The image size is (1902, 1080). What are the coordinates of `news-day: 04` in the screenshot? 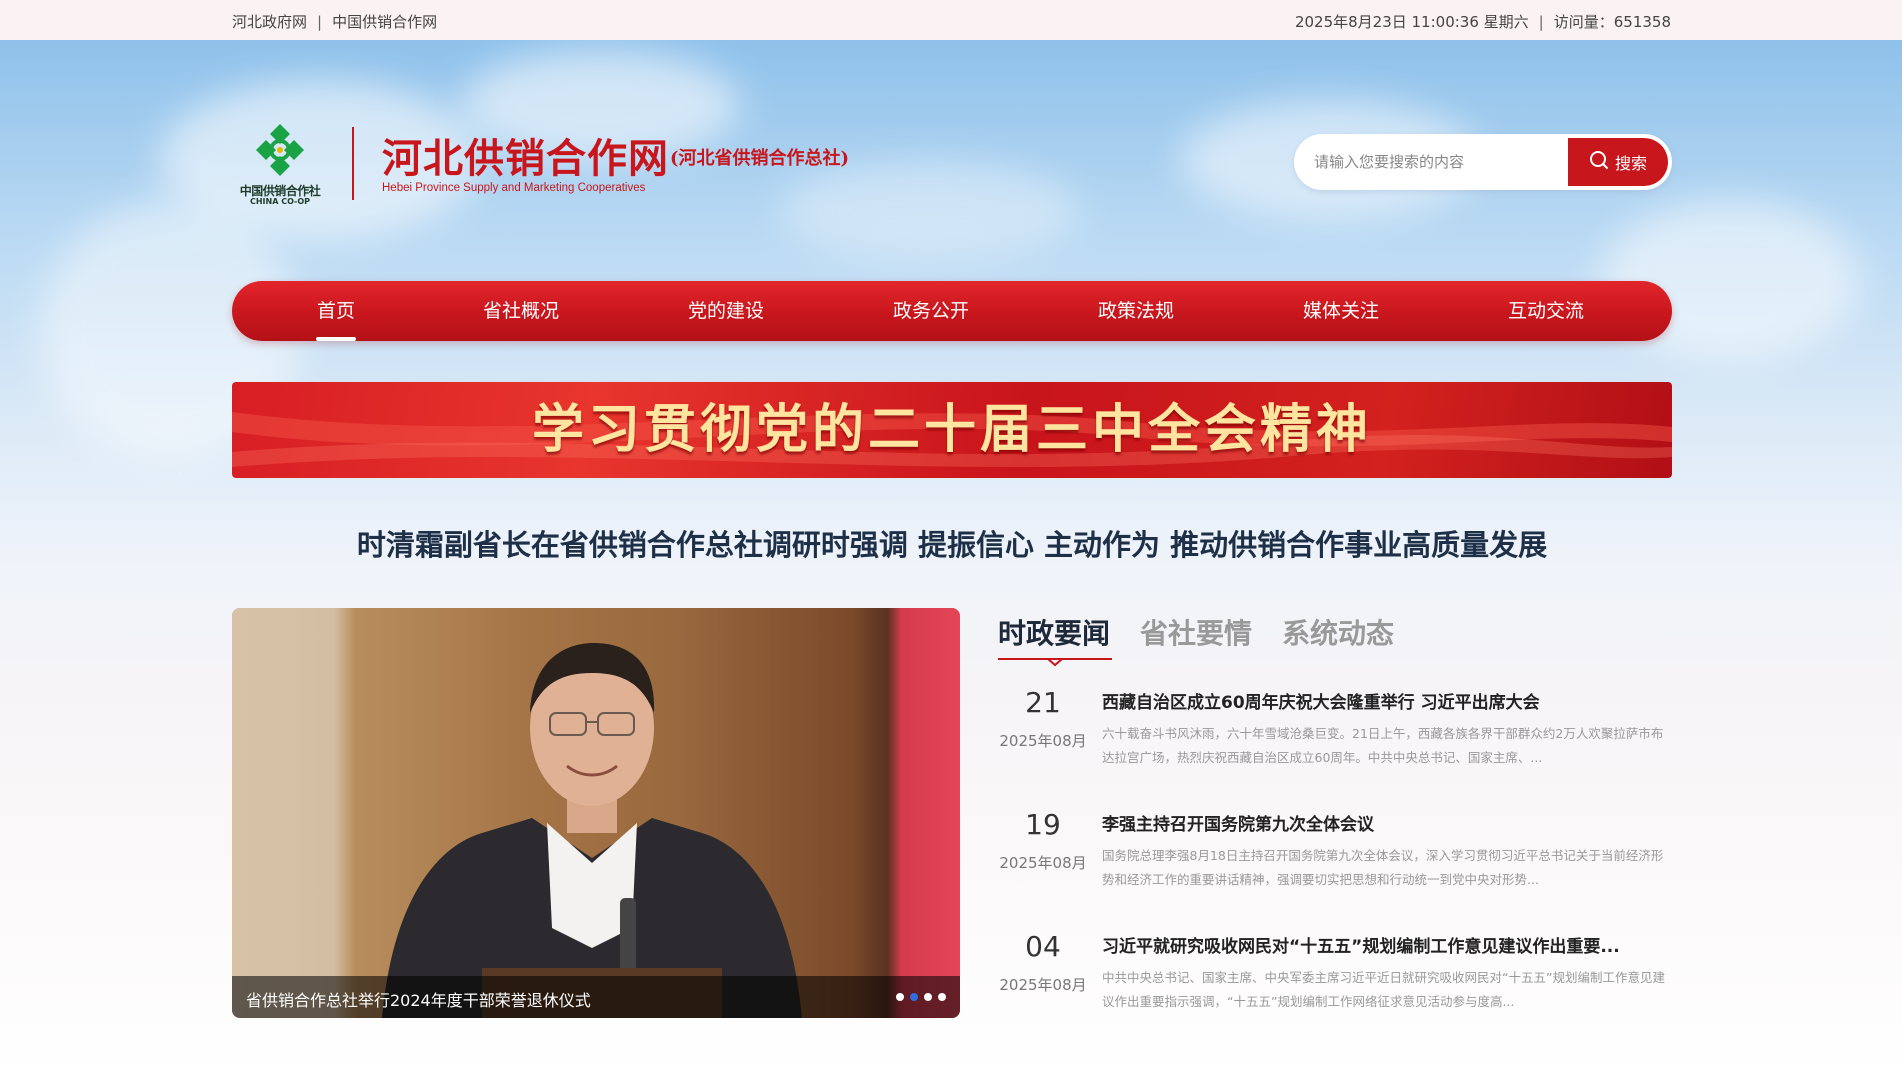 It's located at (1043, 946).